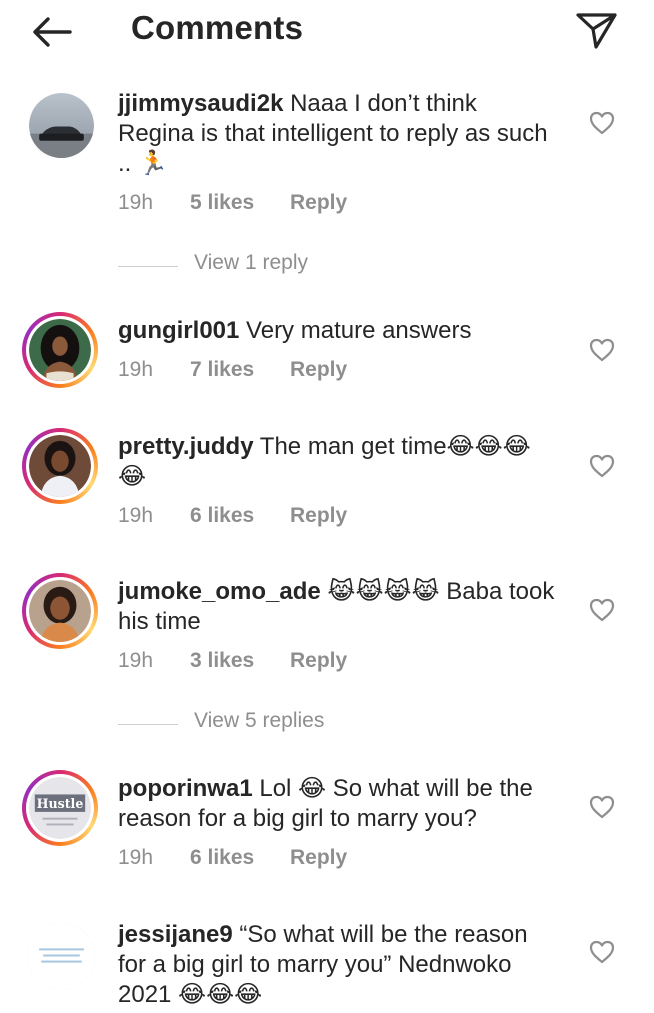 Image resolution: width=654 pixels, height=1013 pixels. I want to click on comment-body: jumoke_omo_ade 😹😹😹😹 Baba took his time, so click(338, 607).